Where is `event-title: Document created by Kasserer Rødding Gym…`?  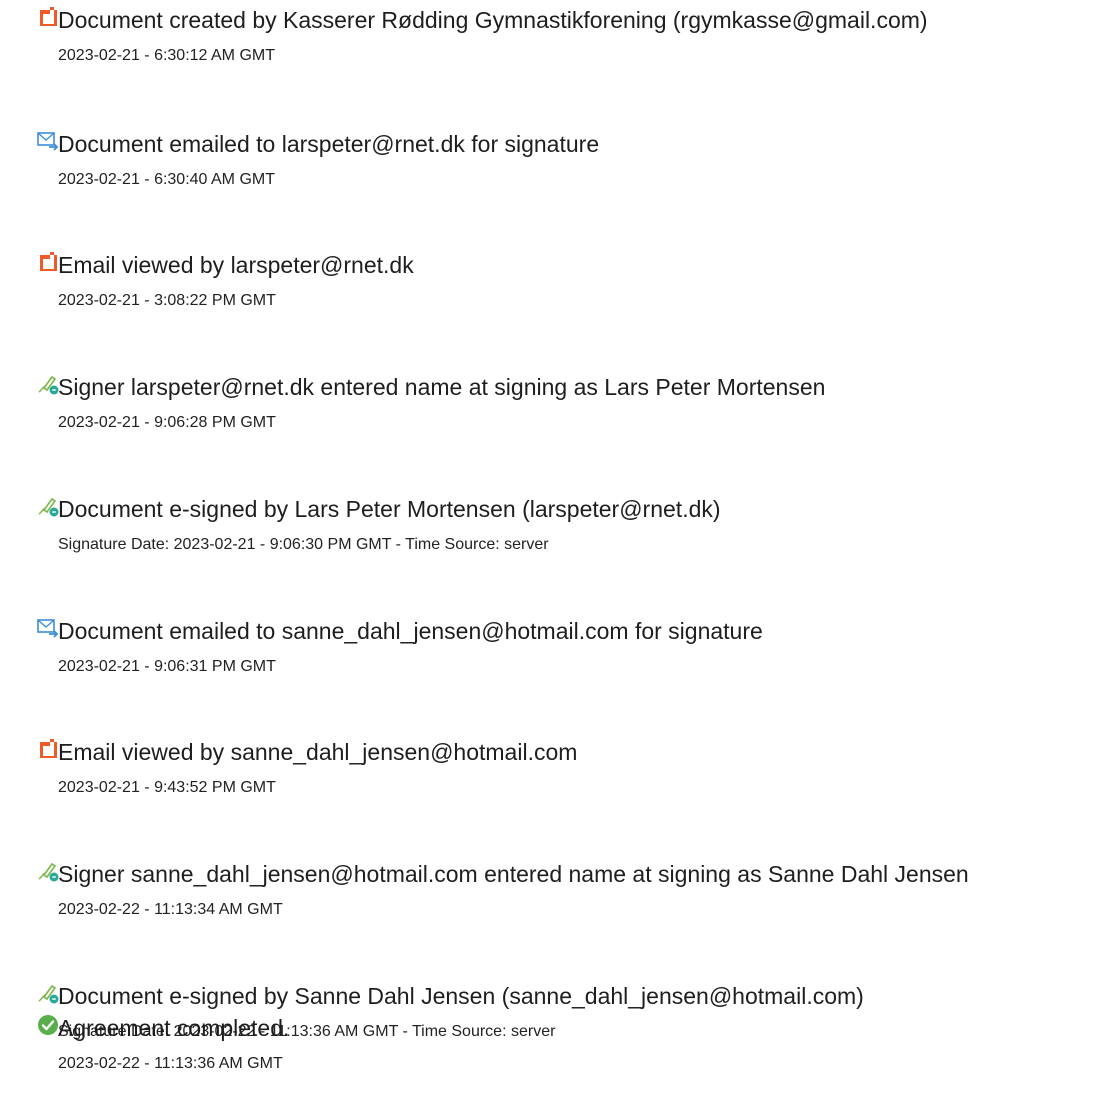 event-title: Document created by Kasserer Rødding Gym… is located at coordinates (493, 20).